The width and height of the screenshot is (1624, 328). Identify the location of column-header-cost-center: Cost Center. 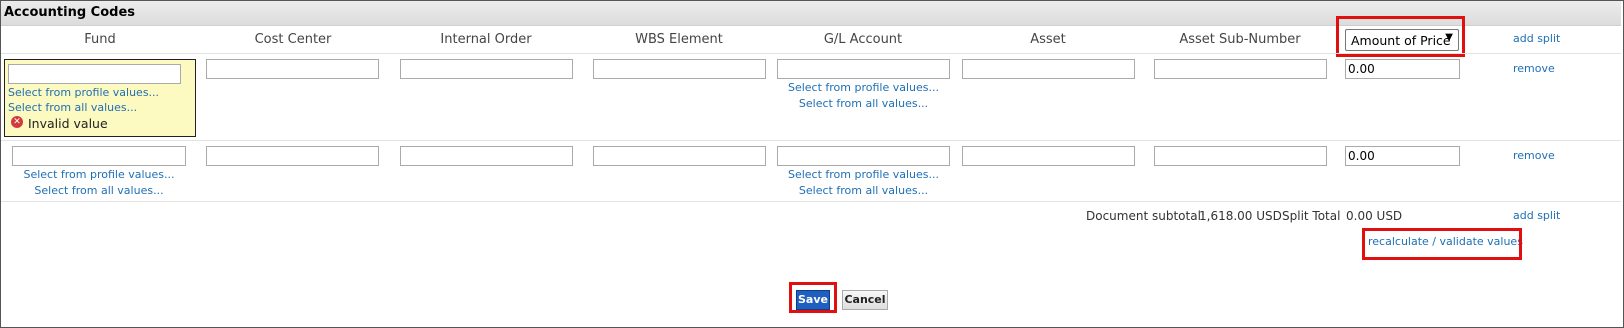
(293, 39).